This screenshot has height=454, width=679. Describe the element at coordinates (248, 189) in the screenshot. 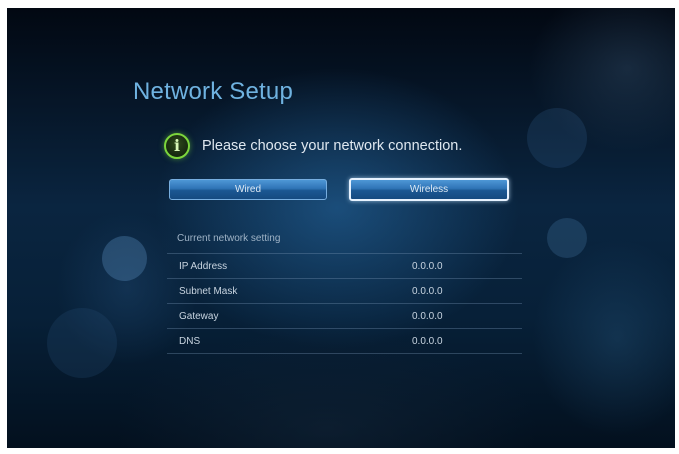

I see `wired-button: Wired` at that location.